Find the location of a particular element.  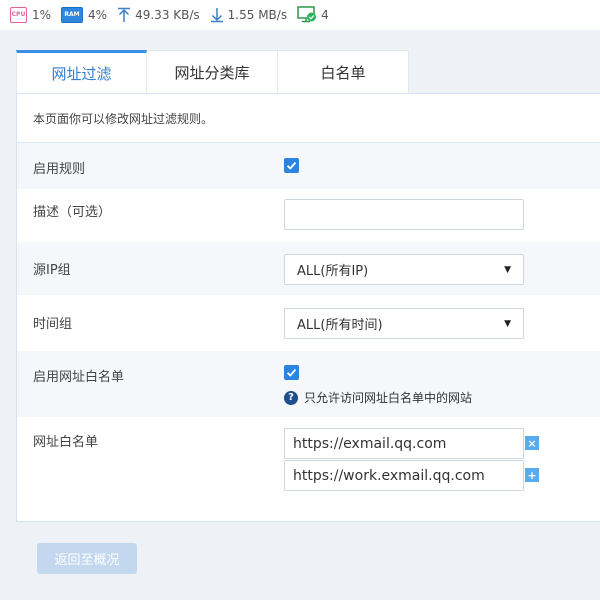

add-url-button: + is located at coordinates (532, 475).